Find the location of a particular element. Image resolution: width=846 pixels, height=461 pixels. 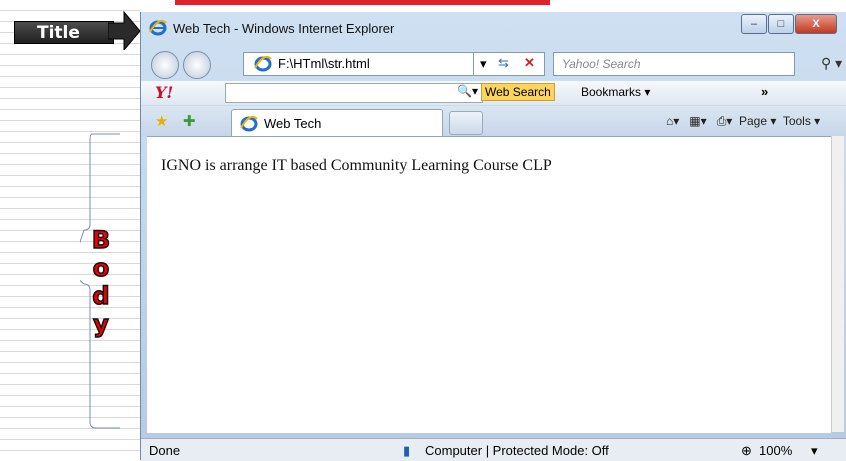

zone-text: Computer | Protected Mode: Off is located at coordinates (517, 450).